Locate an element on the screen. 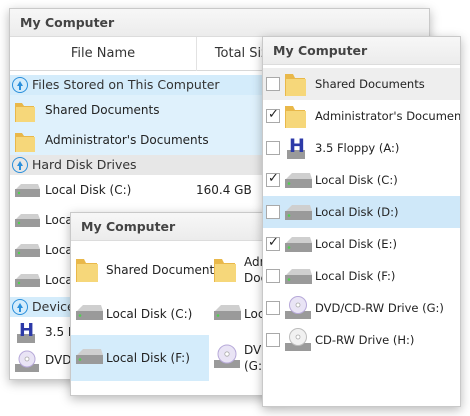  check-list-label: CD-RW Drive (H:) is located at coordinates (365, 340).